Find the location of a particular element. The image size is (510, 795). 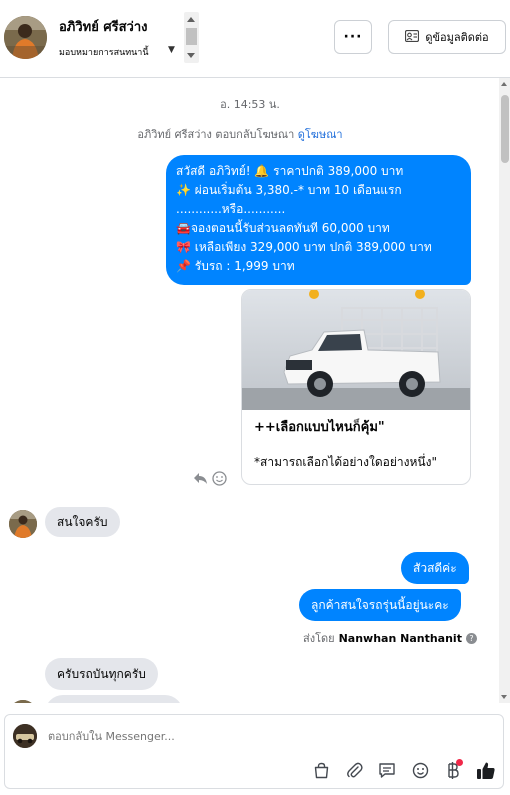

contact-name: อภิวิทย์ ศรีสว่าง is located at coordinates (103, 26).